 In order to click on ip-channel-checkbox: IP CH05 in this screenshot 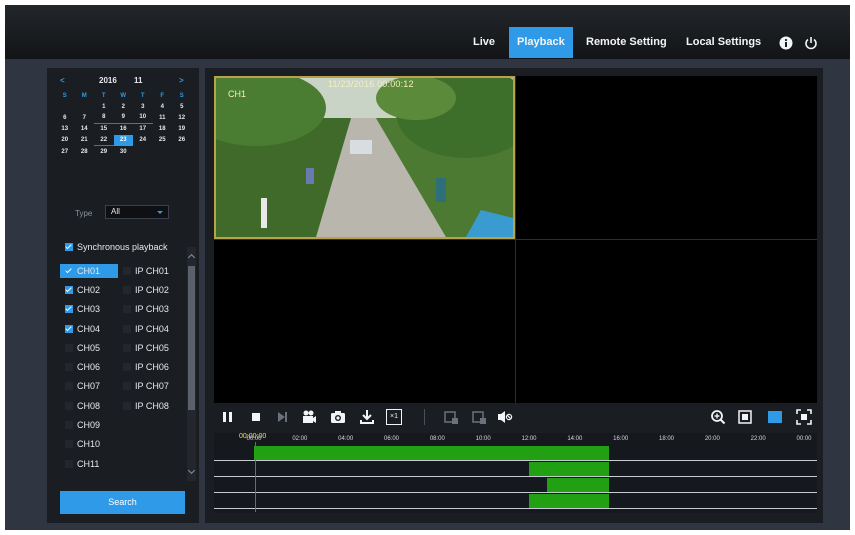, I will do `click(149, 348)`.